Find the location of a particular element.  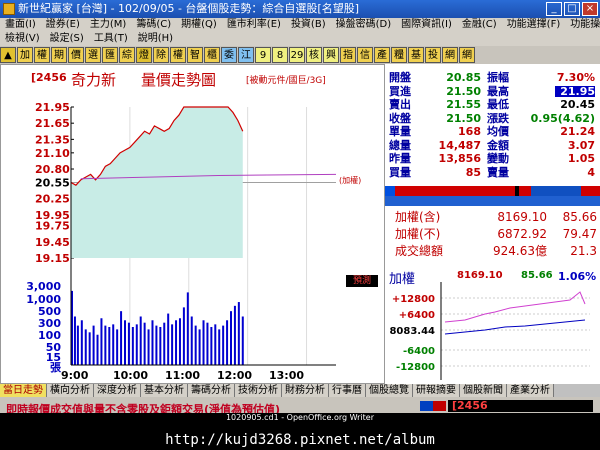

quote-value: 85 is located at coordinates (473, 172).